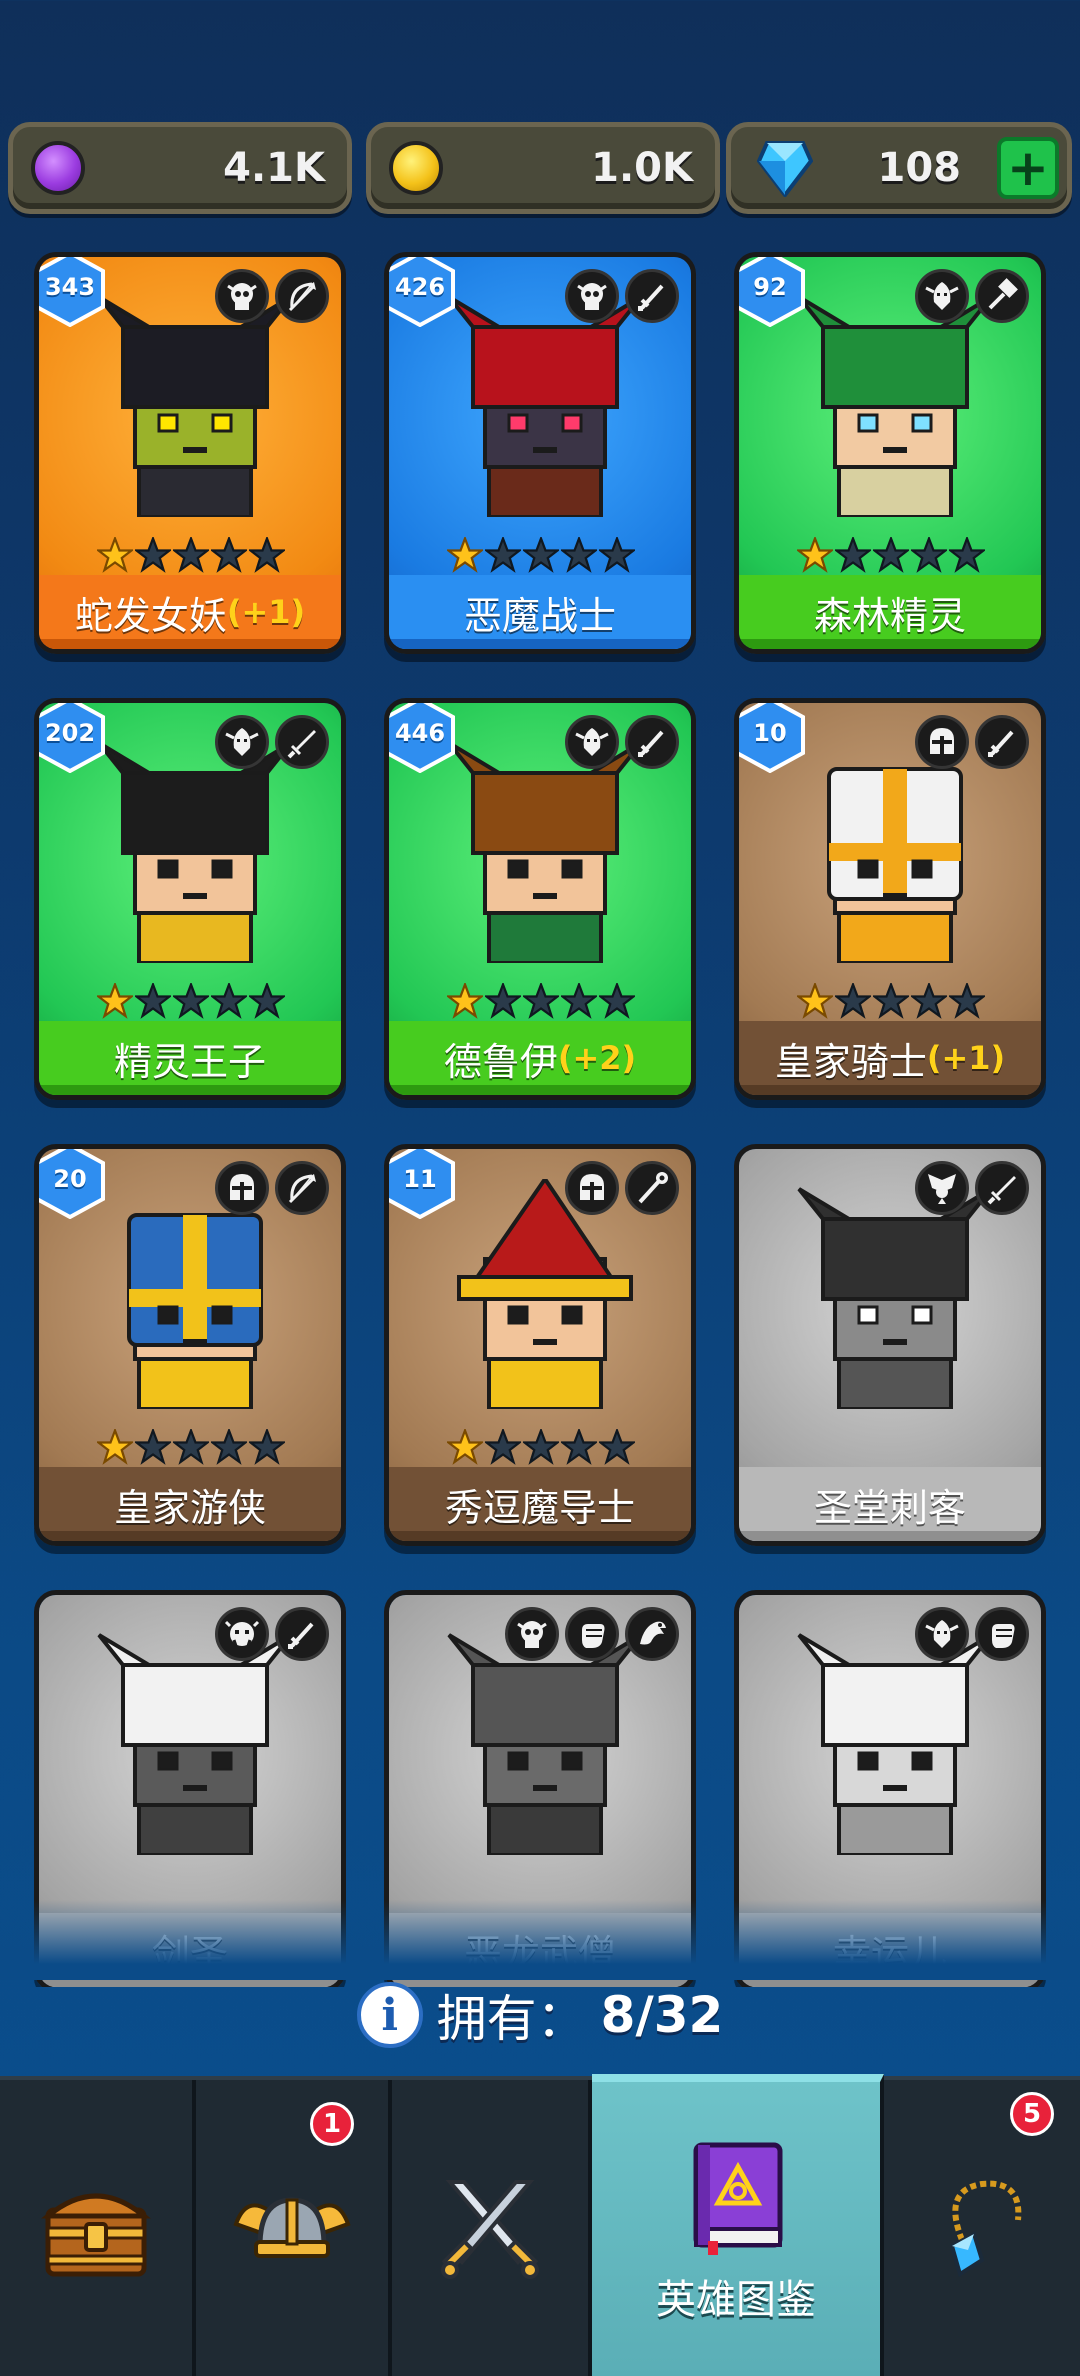 Image resolution: width=1080 pixels, height=2376 pixels. I want to click on gold-currency-value: 1.0K, so click(642, 168).